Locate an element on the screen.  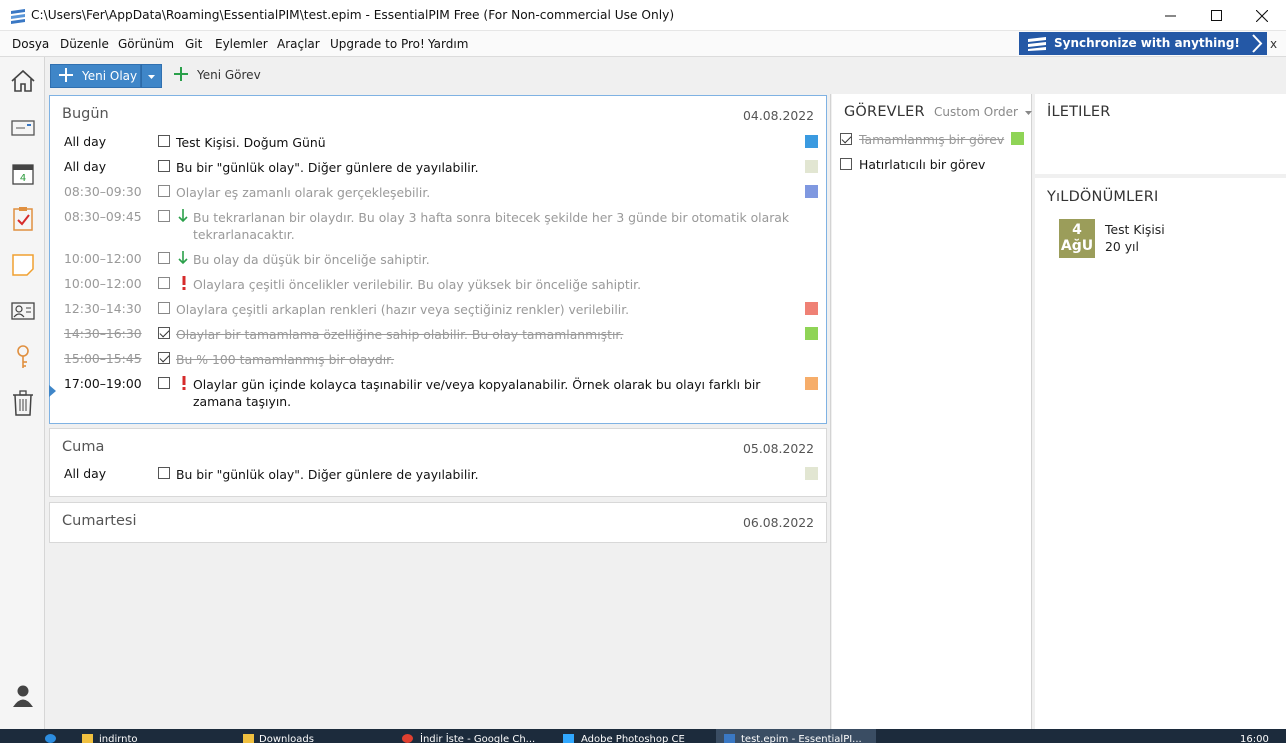
taskbar-item: indirnto is located at coordinates (118, 738).